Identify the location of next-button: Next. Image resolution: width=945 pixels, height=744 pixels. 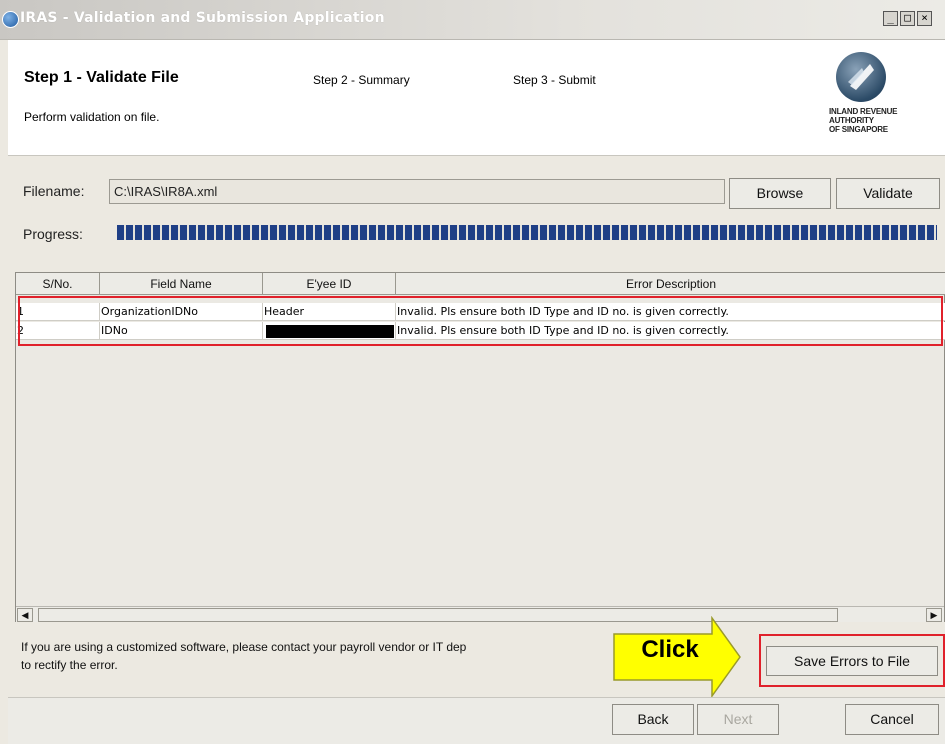
(738, 719).